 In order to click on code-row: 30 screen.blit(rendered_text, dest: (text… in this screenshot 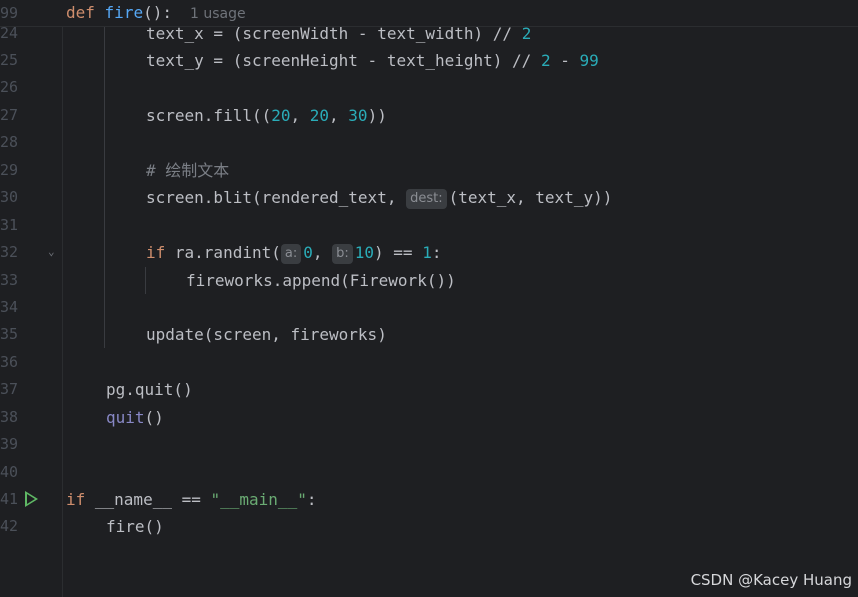, I will do `click(429, 197)`.